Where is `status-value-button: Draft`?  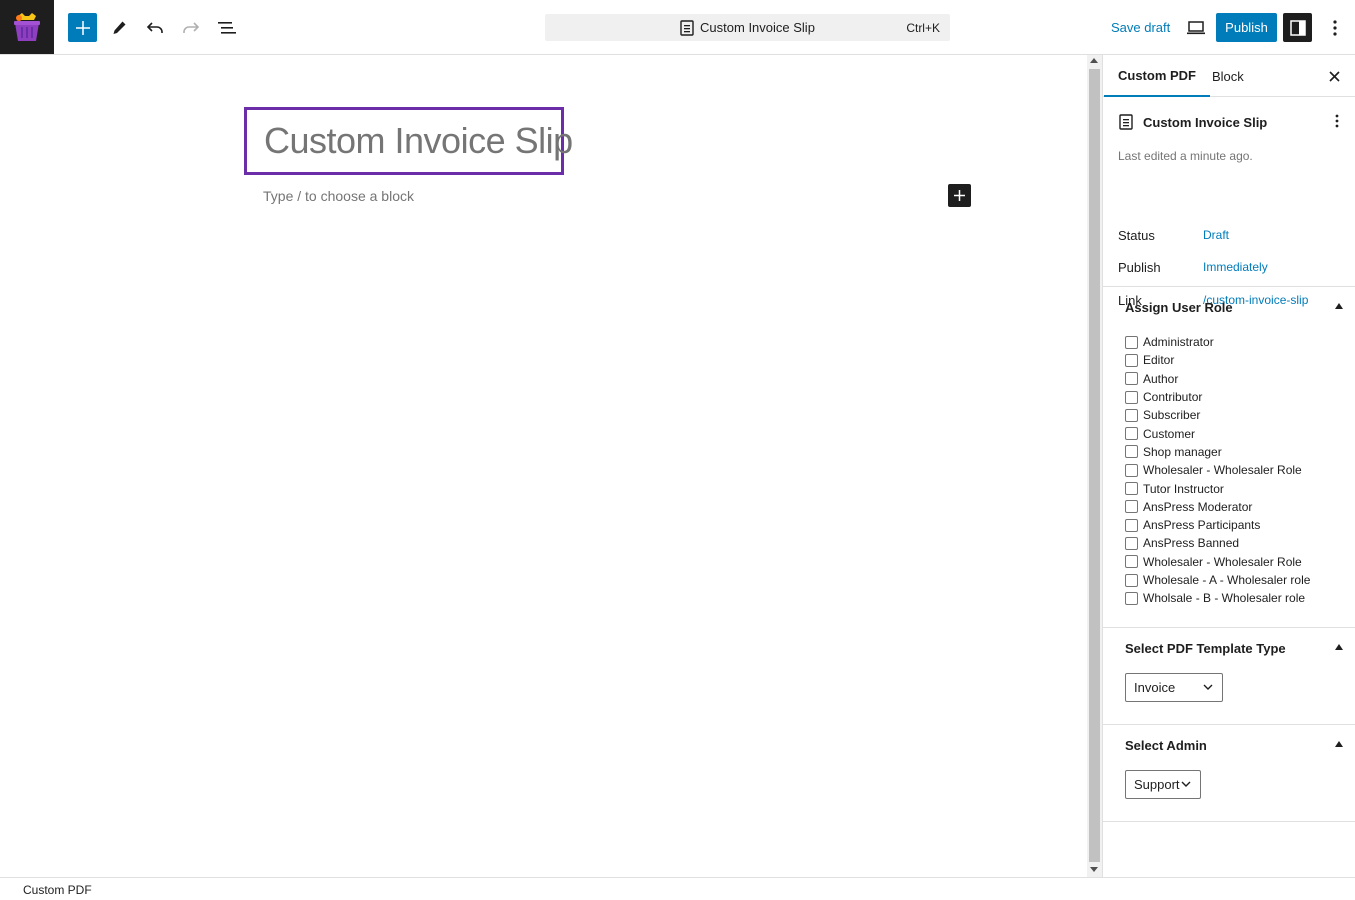 status-value-button: Draft is located at coordinates (1216, 235).